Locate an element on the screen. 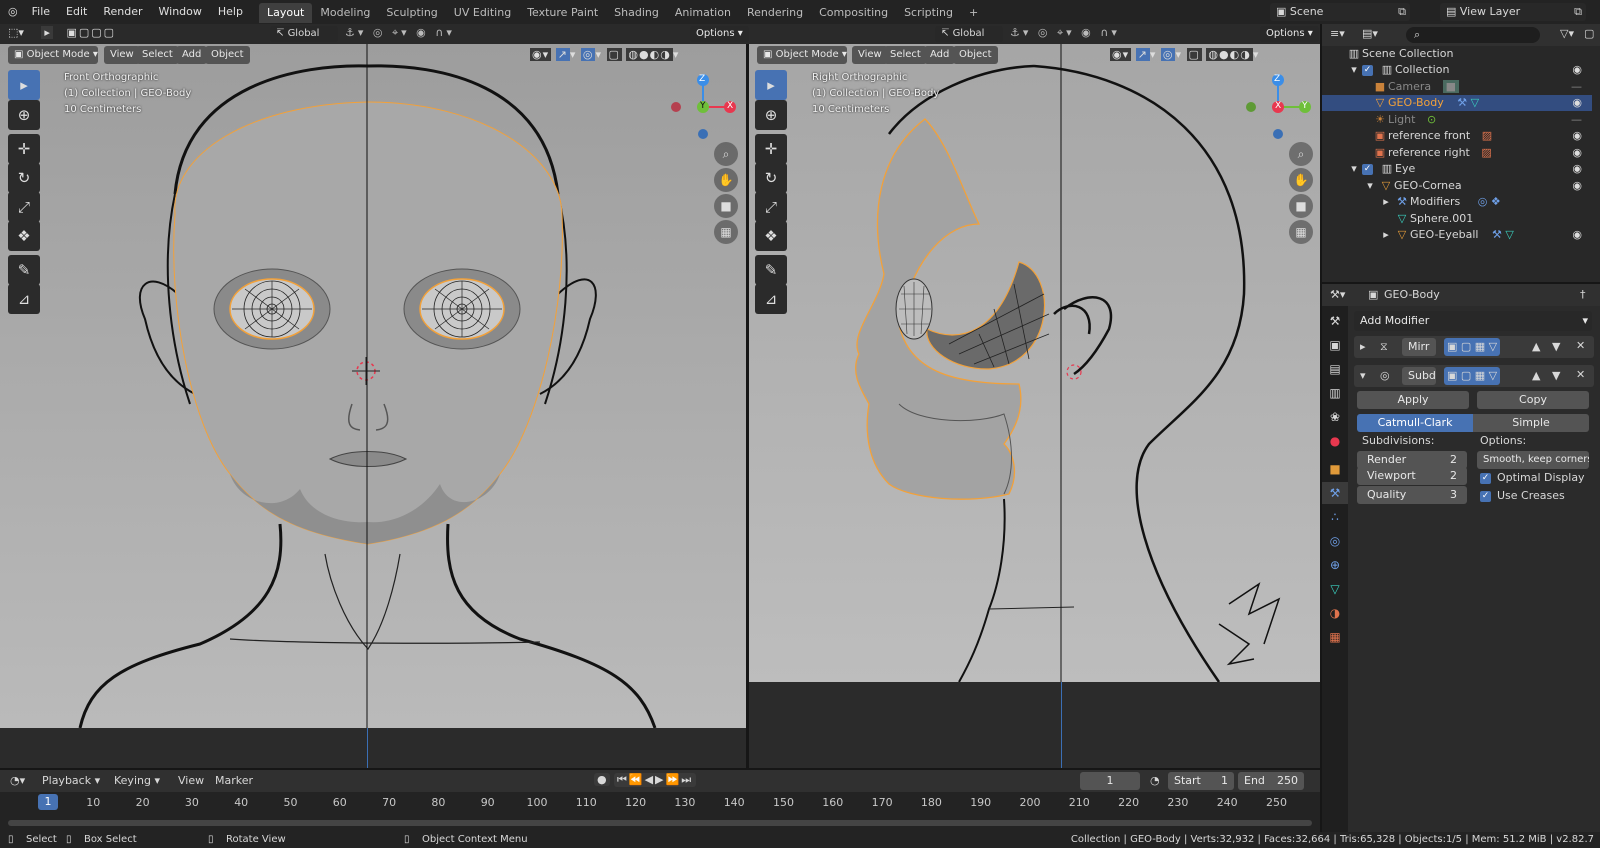 Image resolution: width=1600 pixels, height=848 pixels. tool-tab-icon: ⚒ is located at coordinates (1335, 321).